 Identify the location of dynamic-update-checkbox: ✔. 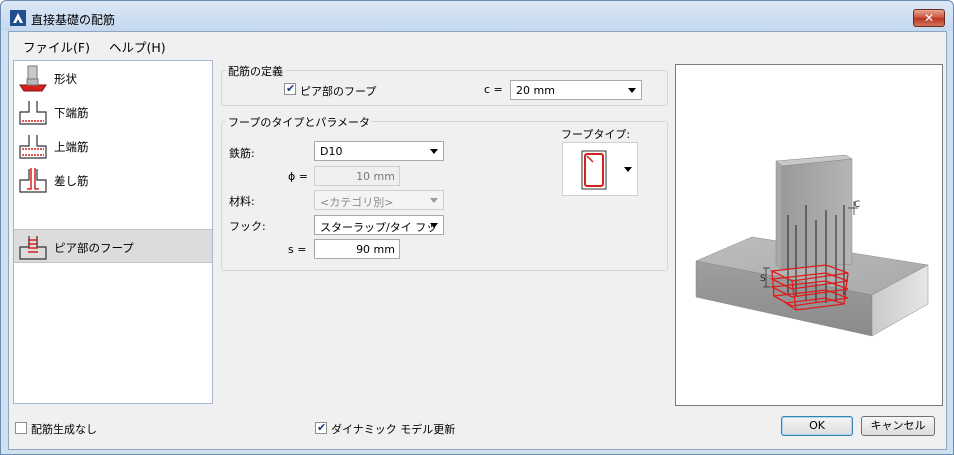
(321, 427).